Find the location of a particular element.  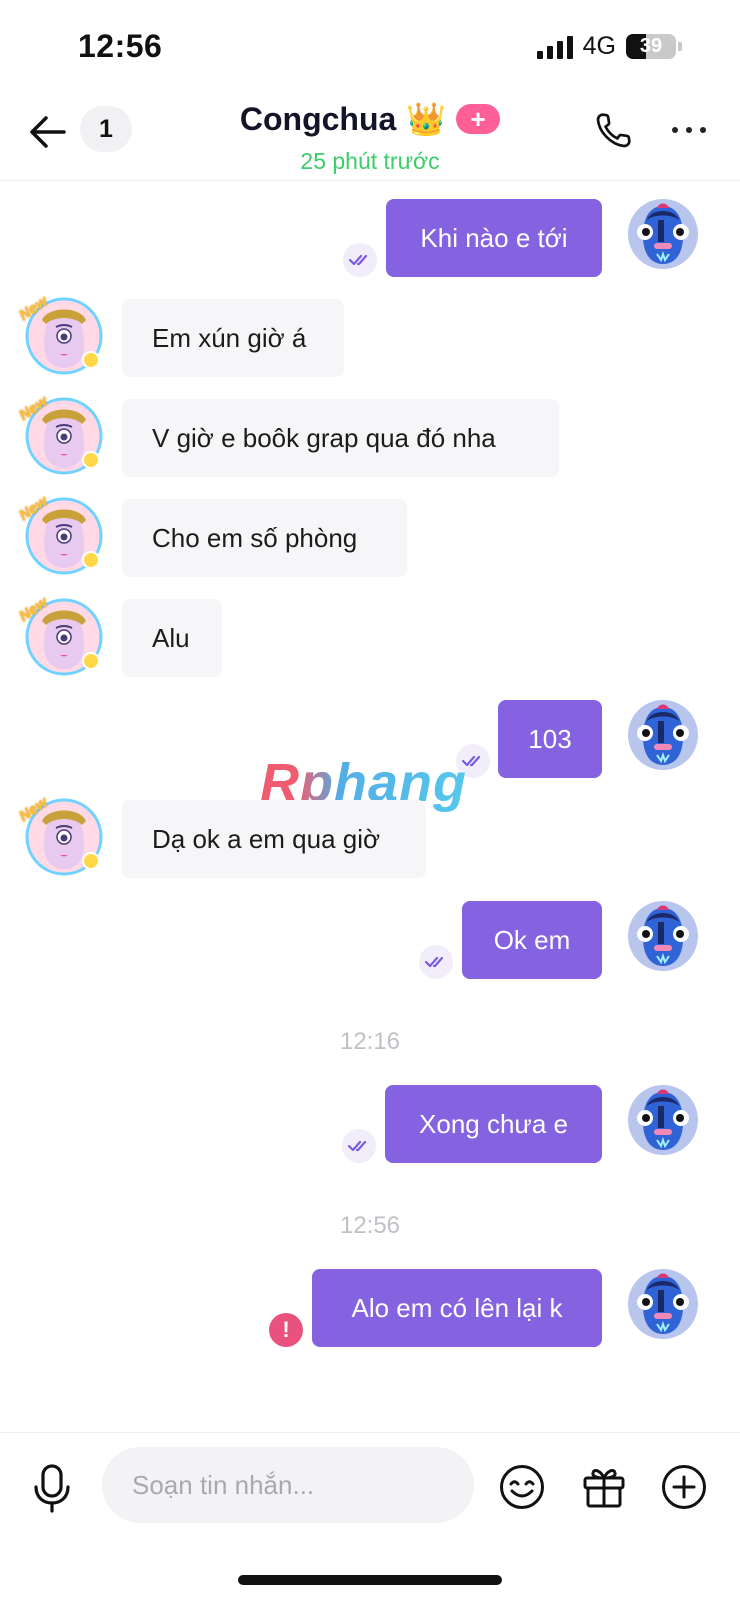

chat-header: 1 Congchua 👑 + 25 phút trước is located at coordinates (370, 135).